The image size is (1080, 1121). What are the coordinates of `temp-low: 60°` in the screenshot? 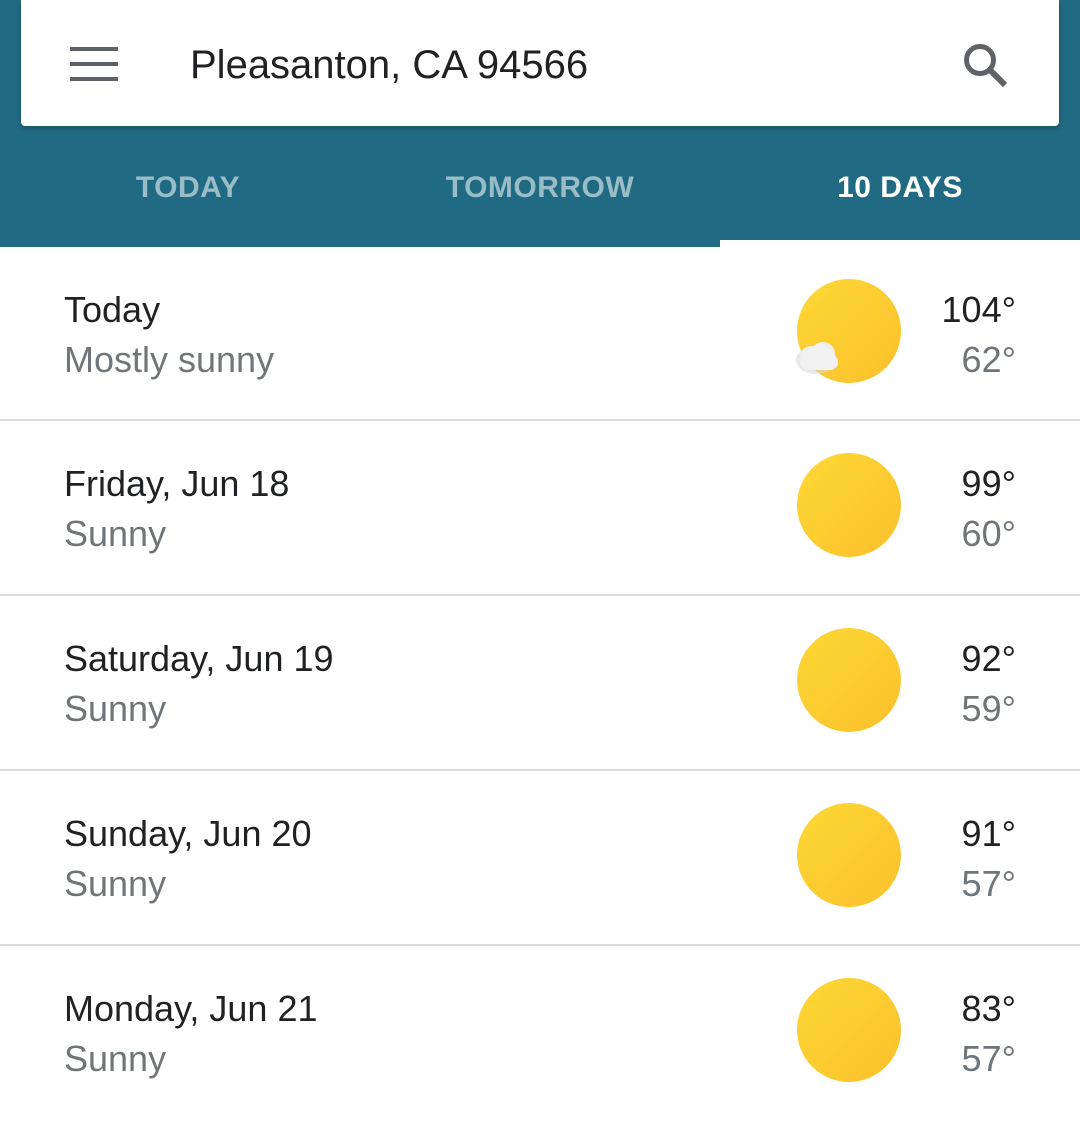 It's located at (988, 533).